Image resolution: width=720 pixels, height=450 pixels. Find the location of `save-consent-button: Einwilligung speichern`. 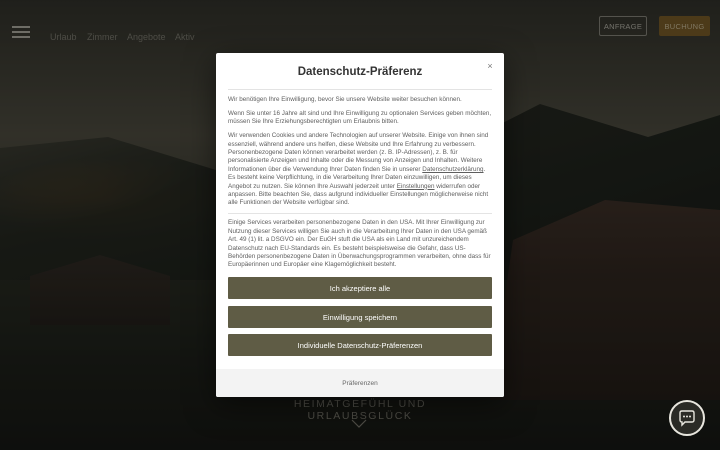

save-consent-button: Einwilligung speichern is located at coordinates (360, 317).